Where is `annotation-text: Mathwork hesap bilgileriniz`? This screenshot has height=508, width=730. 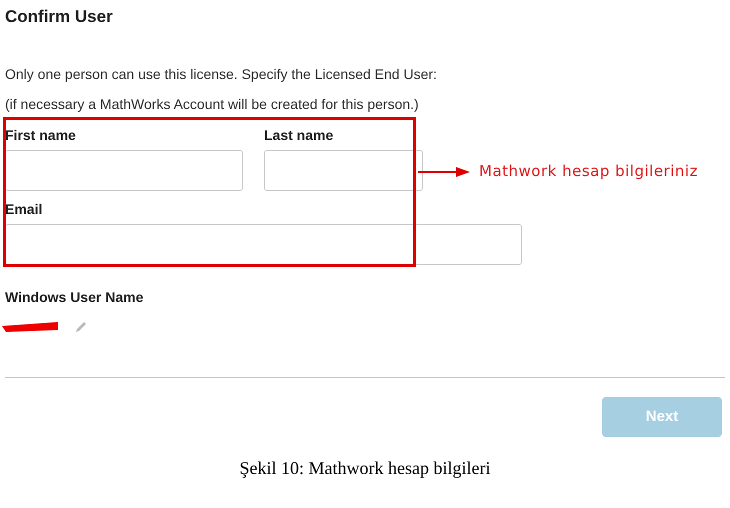 annotation-text: Mathwork hesap bilgileriniz is located at coordinates (588, 171).